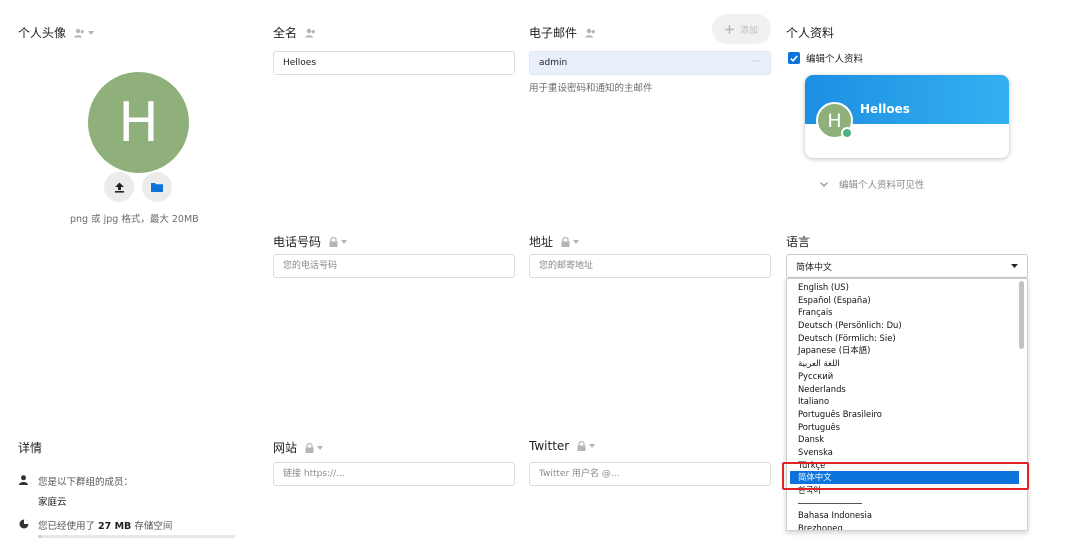  I want to click on user-icon, so click(23, 480).